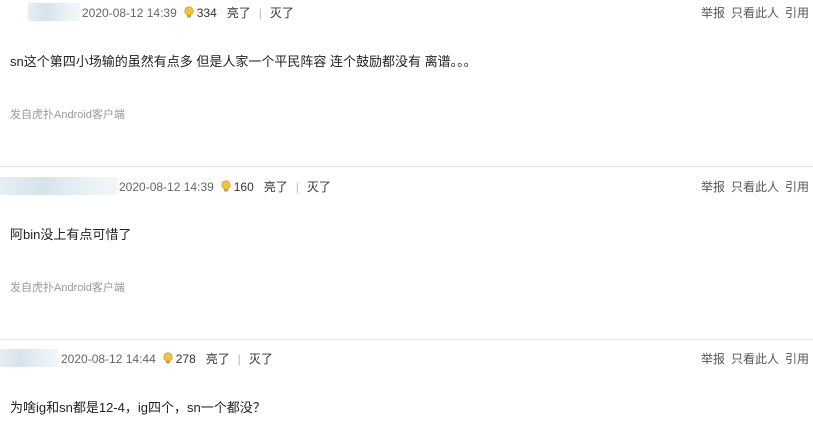 The image size is (813, 435). I want to click on light-count: 278, so click(185, 358).